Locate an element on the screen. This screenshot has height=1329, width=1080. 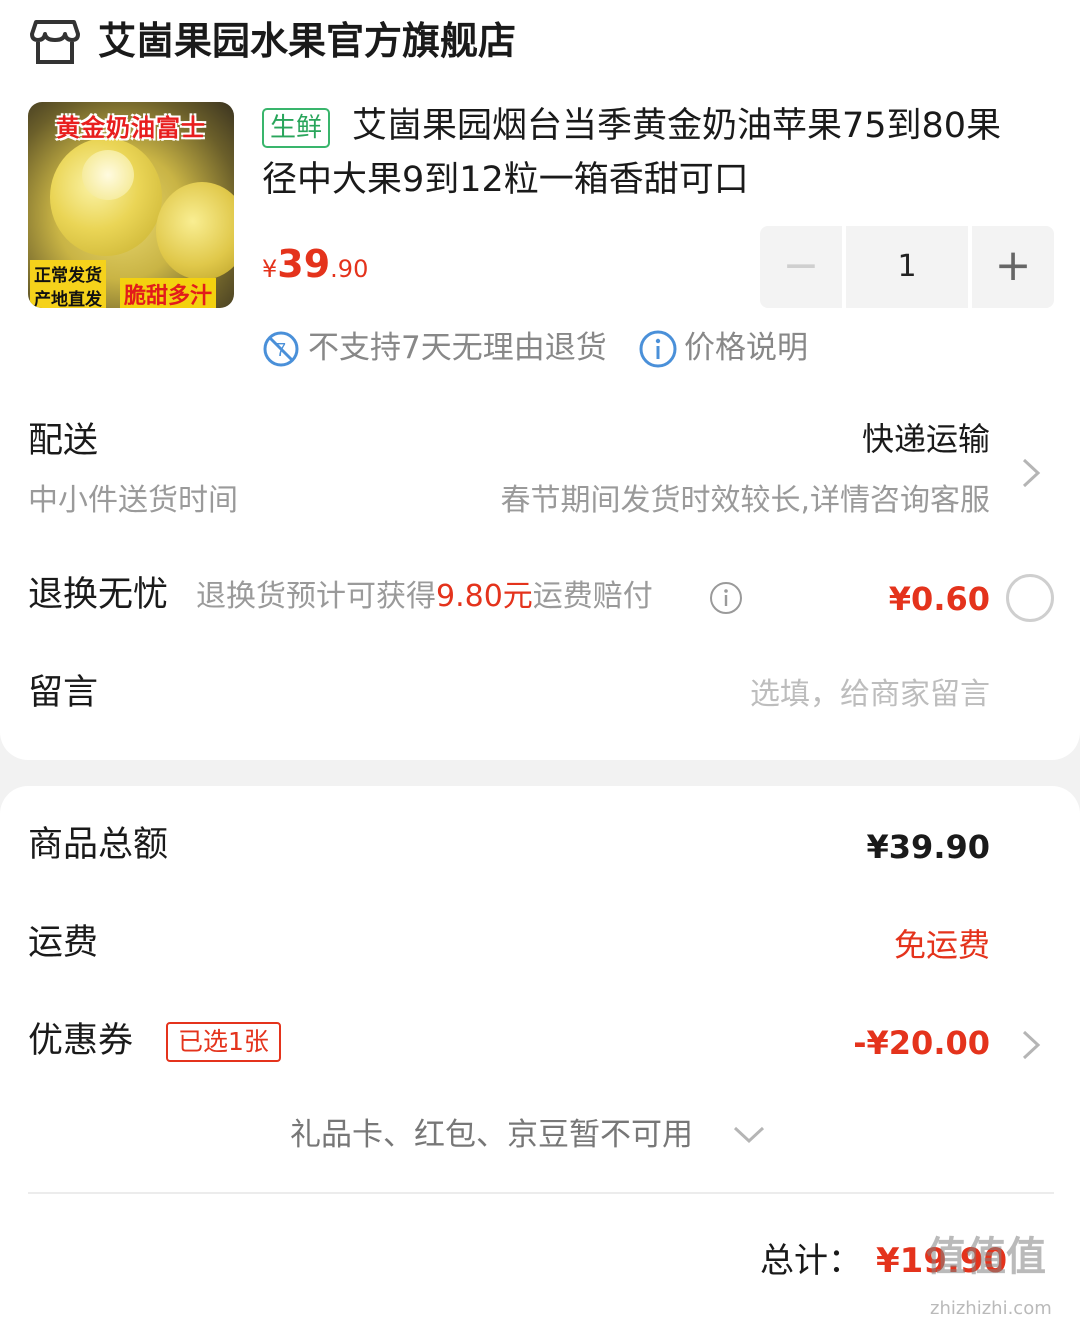
return-worry-desc: 退换货预计可获得9.80元运费赔付 is located at coordinates (424, 597).